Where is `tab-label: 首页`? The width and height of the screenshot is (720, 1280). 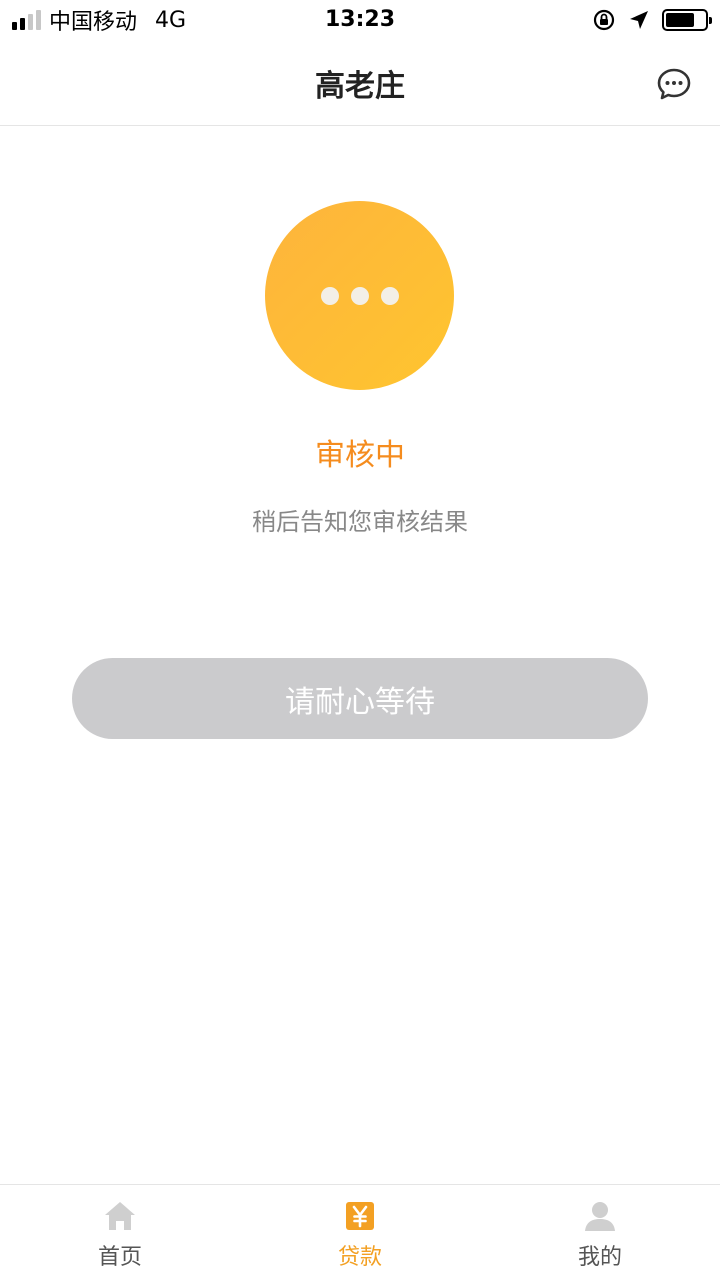 tab-label: 首页 is located at coordinates (119, 1257).